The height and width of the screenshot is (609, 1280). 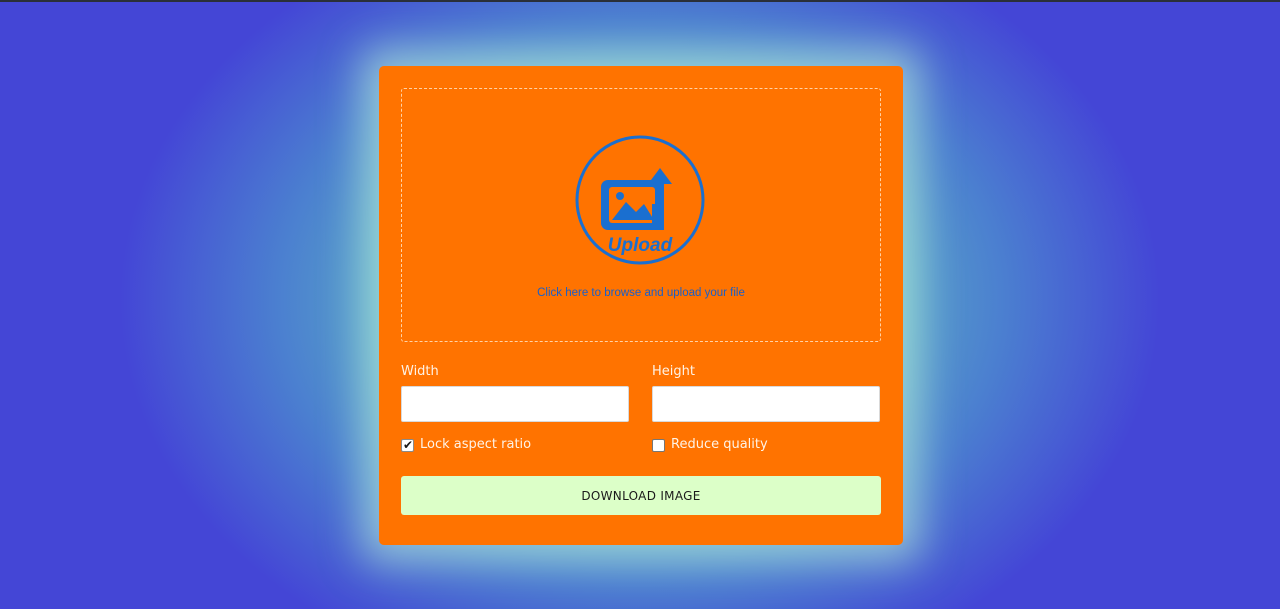 What do you see at coordinates (766, 404) in the screenshot?
I see `height-input` at bounding box center [766, 404].